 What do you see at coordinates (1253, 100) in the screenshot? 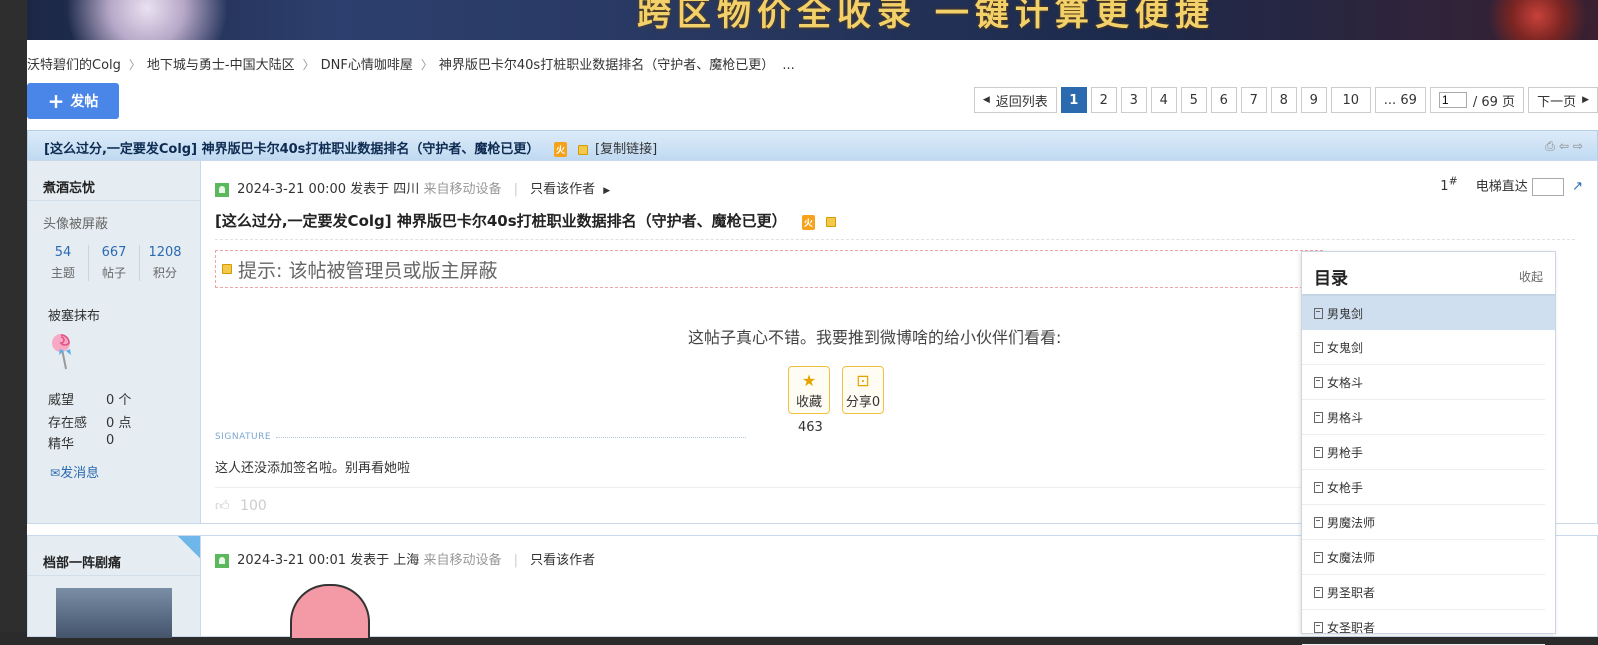
I see `page-7: 7` at bounding box center [1253, 100].